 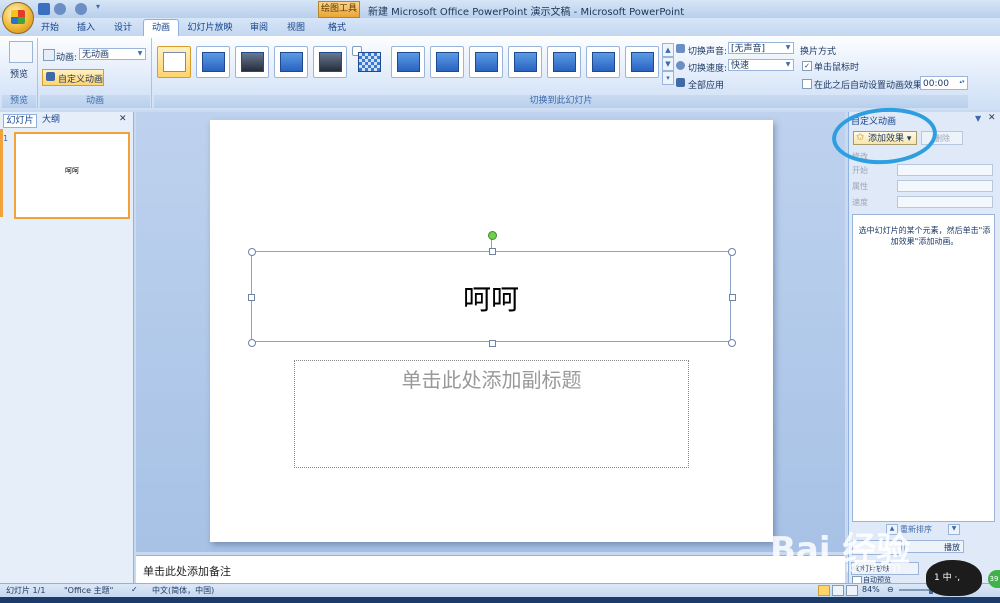 I want to click on transition-wipe-left-thumb, so click(x=447, y=62).